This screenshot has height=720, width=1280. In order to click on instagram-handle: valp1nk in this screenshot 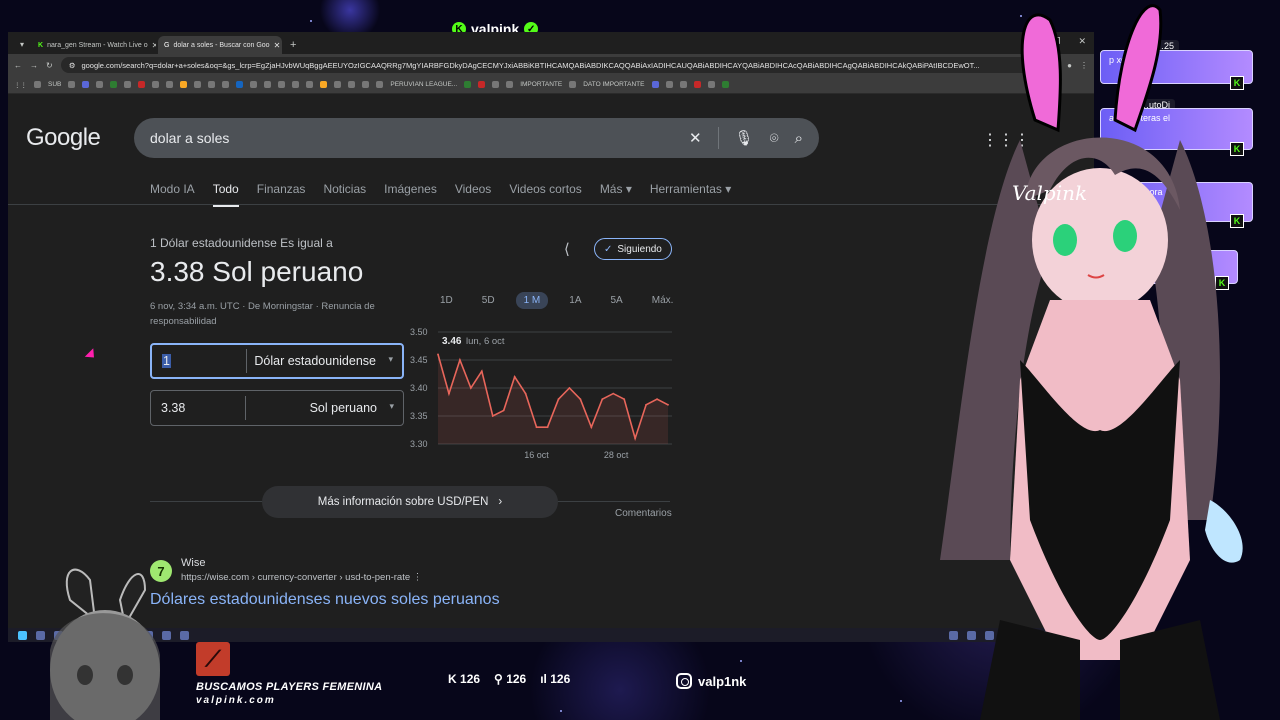, I will do `click(711, 681)`.